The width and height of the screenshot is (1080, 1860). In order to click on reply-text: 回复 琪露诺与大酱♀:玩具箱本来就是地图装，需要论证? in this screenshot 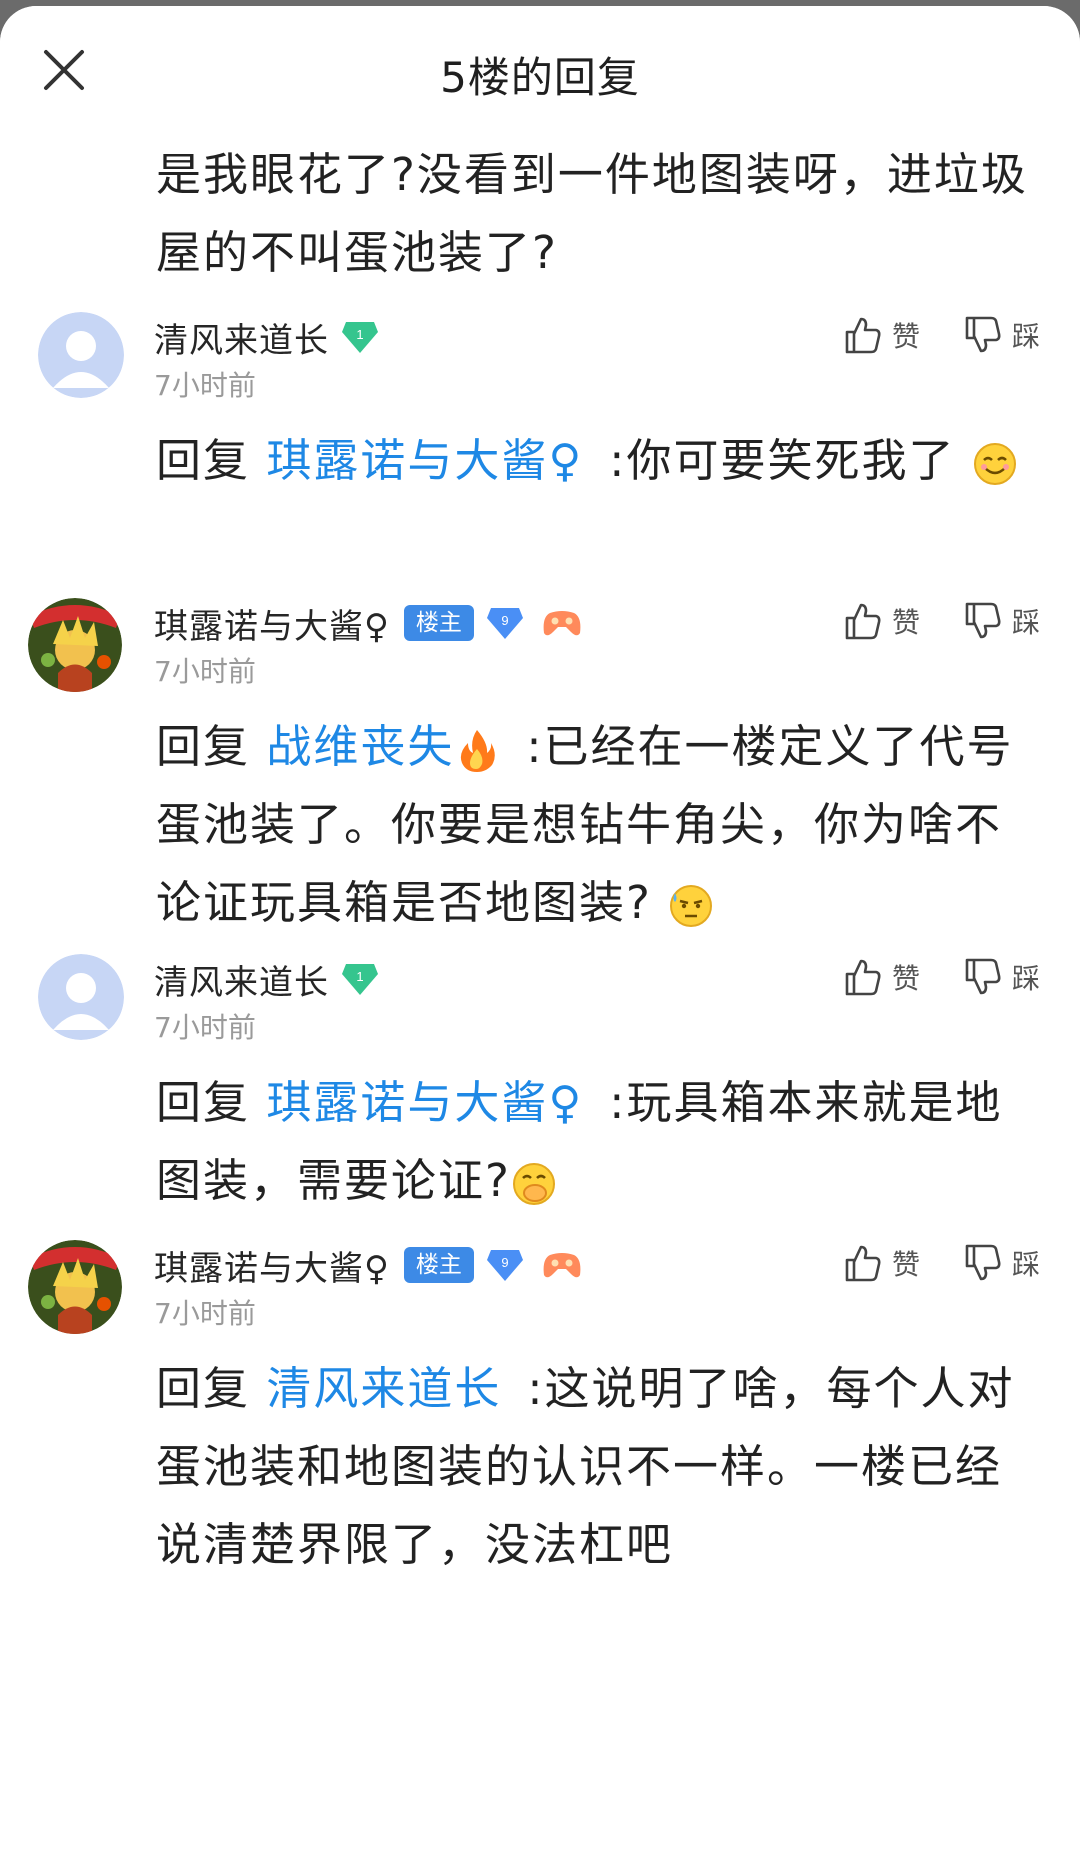, I will do `click(596, 1142)`.